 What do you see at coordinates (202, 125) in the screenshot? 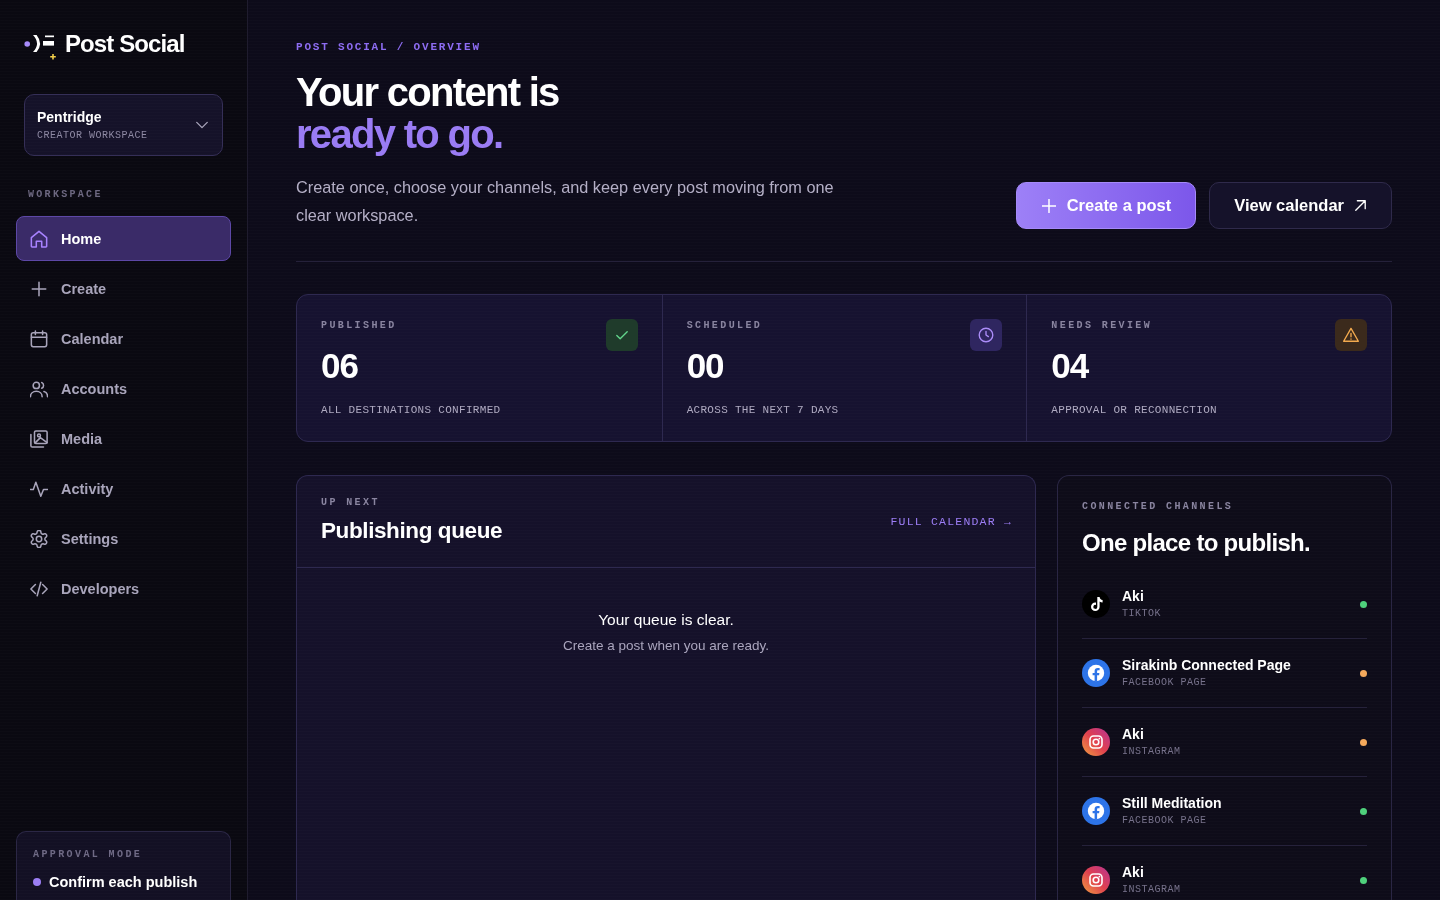
I see `chevron-down-icon` at bounding box center [202, 125].